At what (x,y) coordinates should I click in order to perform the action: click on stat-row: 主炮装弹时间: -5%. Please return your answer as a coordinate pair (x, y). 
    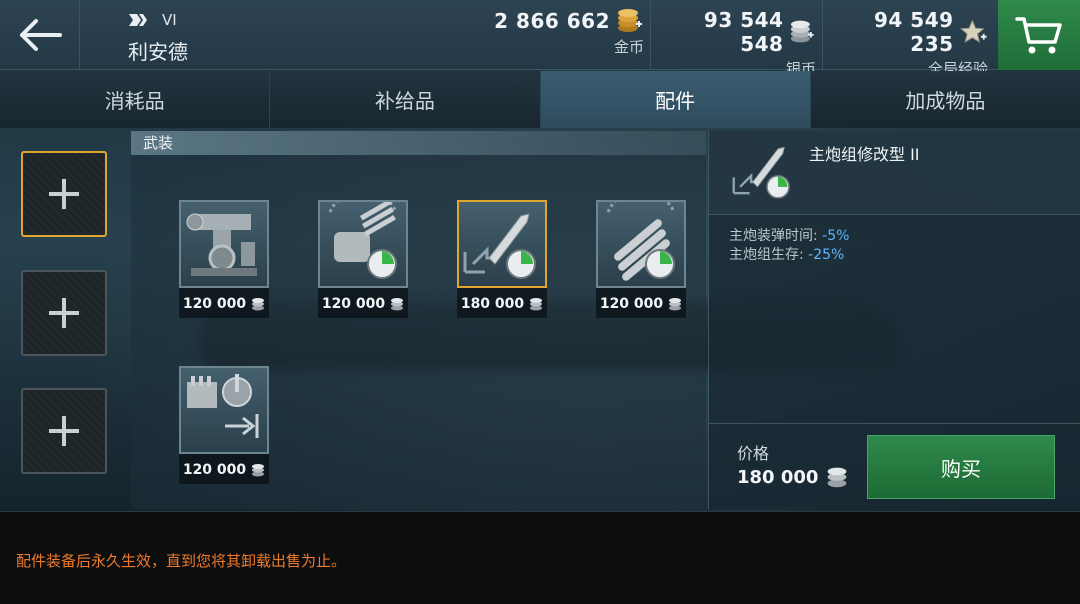
    Looking at the image, I should click on (789, 236).